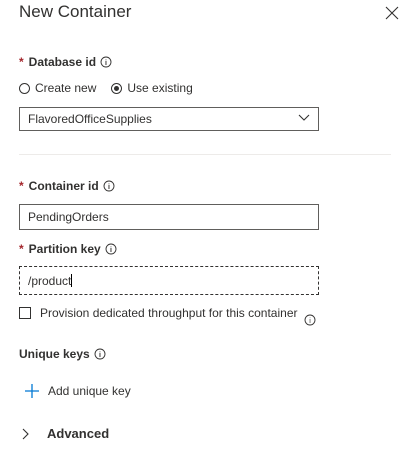 This screenshot has height=466, width=410. What do you see at coordinates (75, 11) in the screenshot?
I see `panel-title: New Container` at bounding box center [75, 11].